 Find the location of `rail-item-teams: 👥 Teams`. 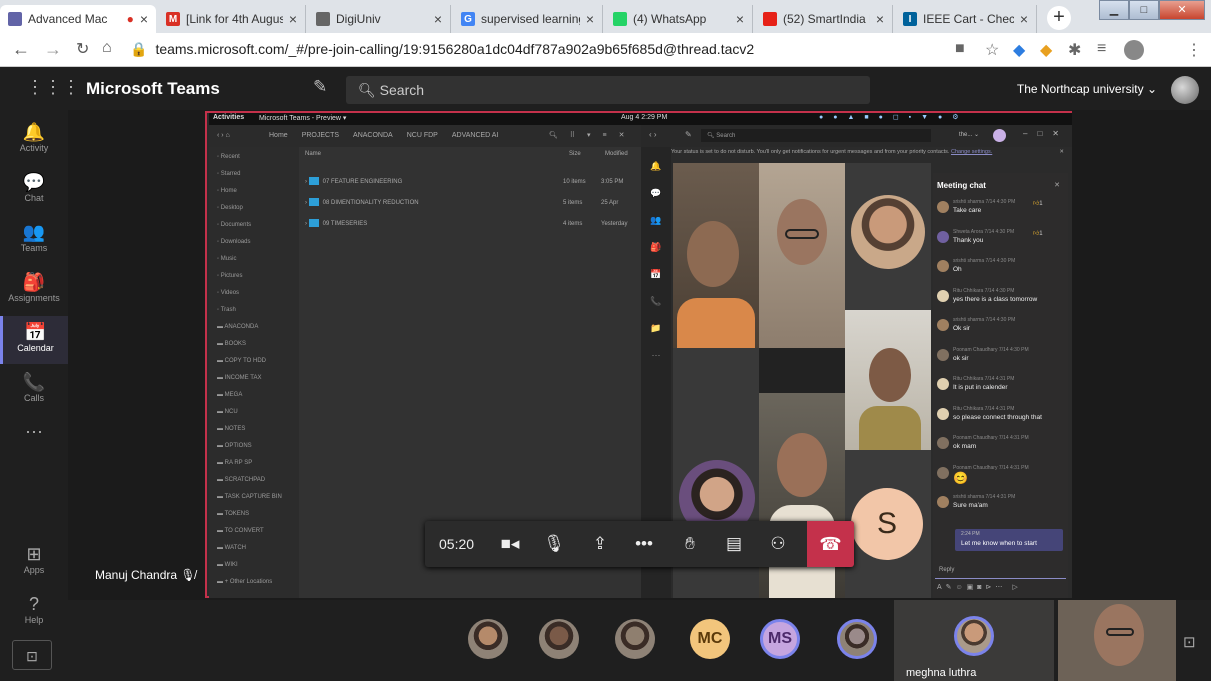

rail-item-teams: 👥 Teams is located at coordinates (34, 240).